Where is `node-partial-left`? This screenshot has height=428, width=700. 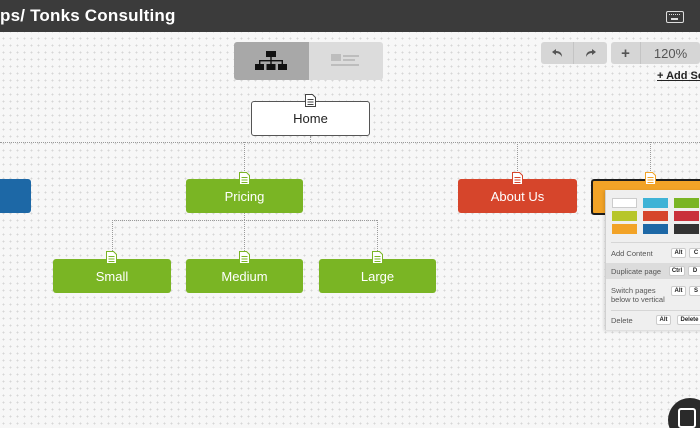 node-partial-left is located at coordinates (15, 196).